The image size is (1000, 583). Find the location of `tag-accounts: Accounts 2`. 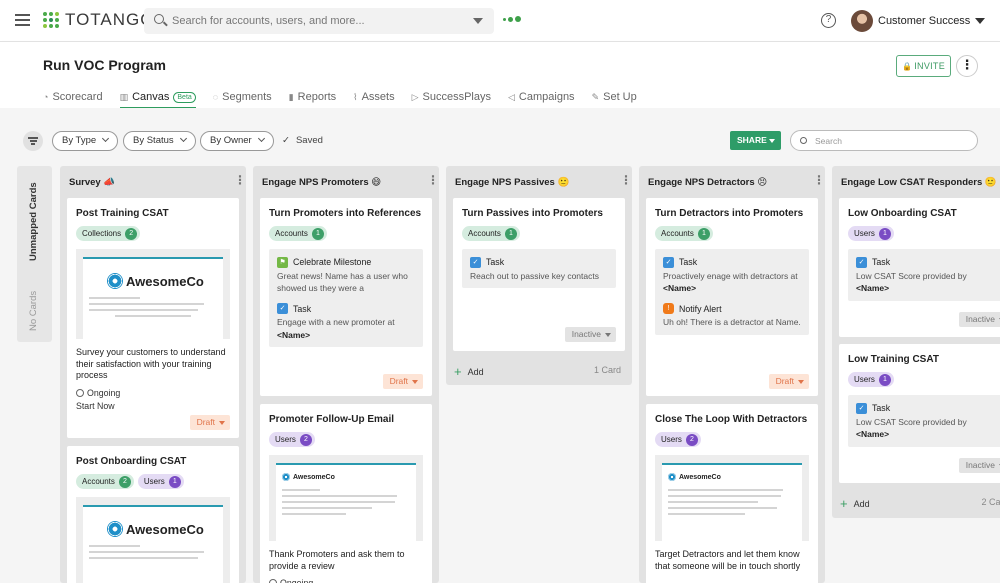

tag-accounts: Accounts 2 is located at coordinates (105, 481).